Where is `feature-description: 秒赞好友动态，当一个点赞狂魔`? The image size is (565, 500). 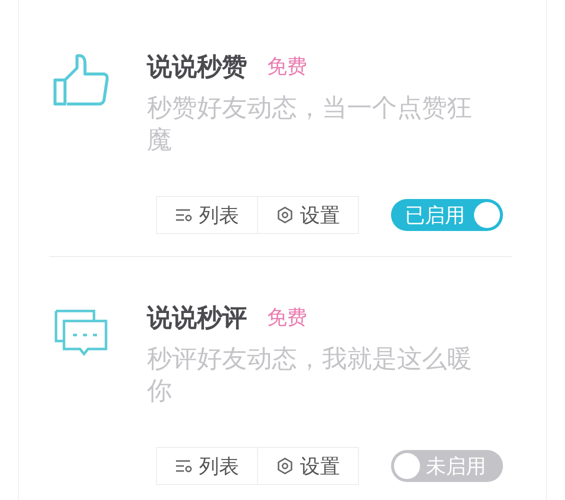
feature-description: 秒赞好友动态，当一个点赞狂魔 is located at coordinates (310, 124).